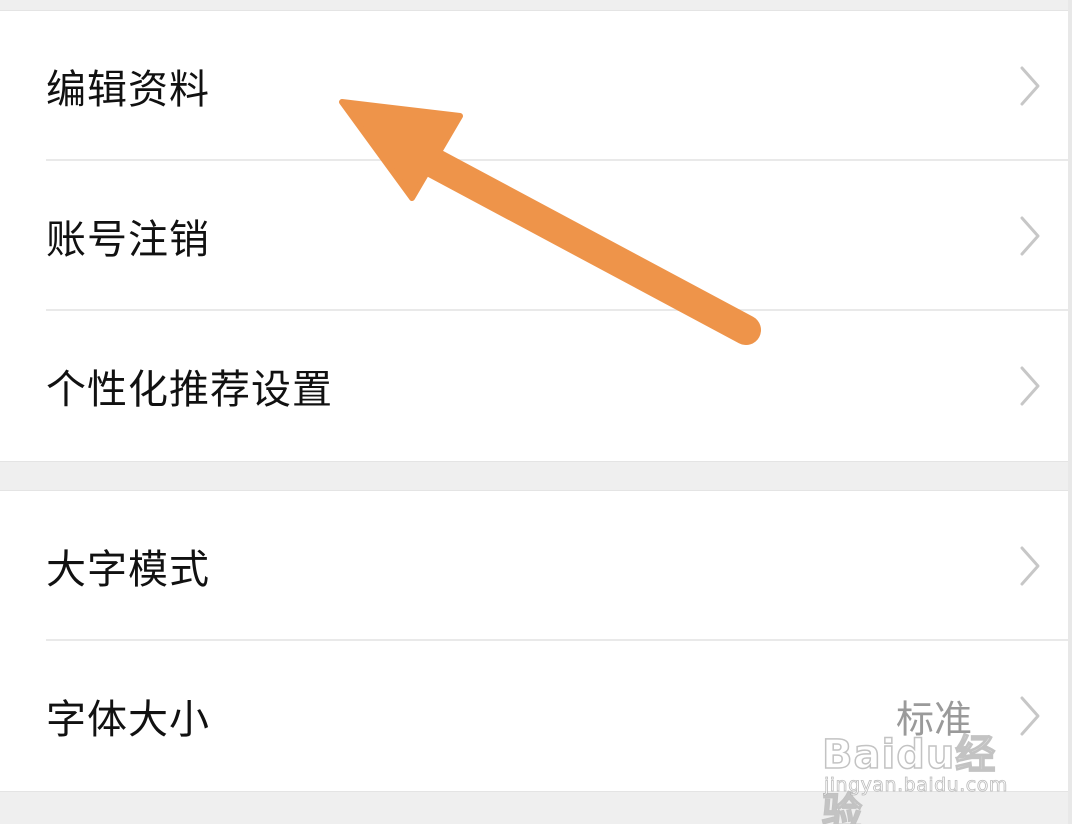 The height and width of the screenshot is (824, 1072). I want to click on settings-item-label: 编辑资料, so click(128, 90).